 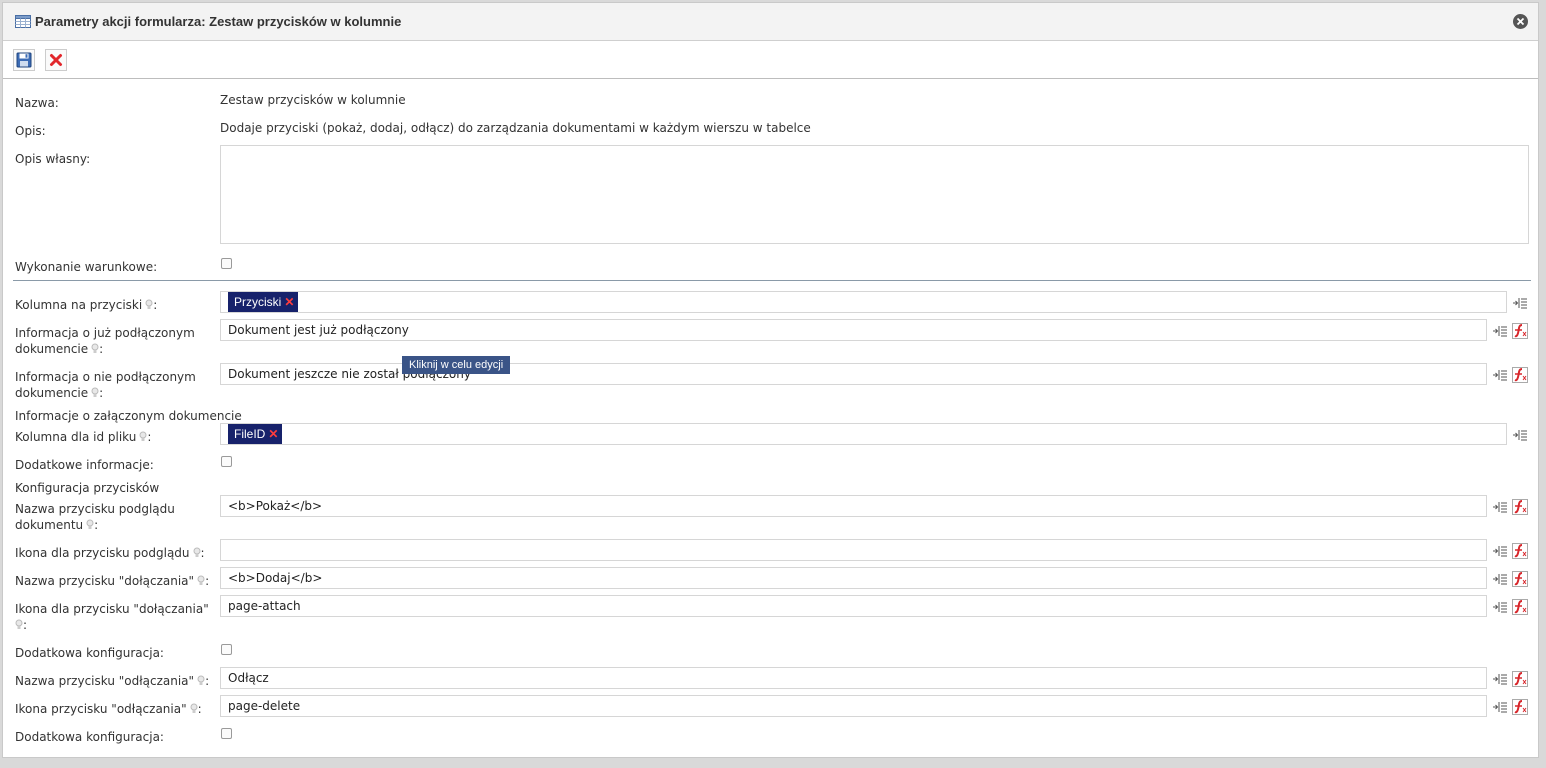 What do you see at coordinates (30, 131) in the screenshot?
I see `description-label: Opis:` at bounding box center [30, 131].